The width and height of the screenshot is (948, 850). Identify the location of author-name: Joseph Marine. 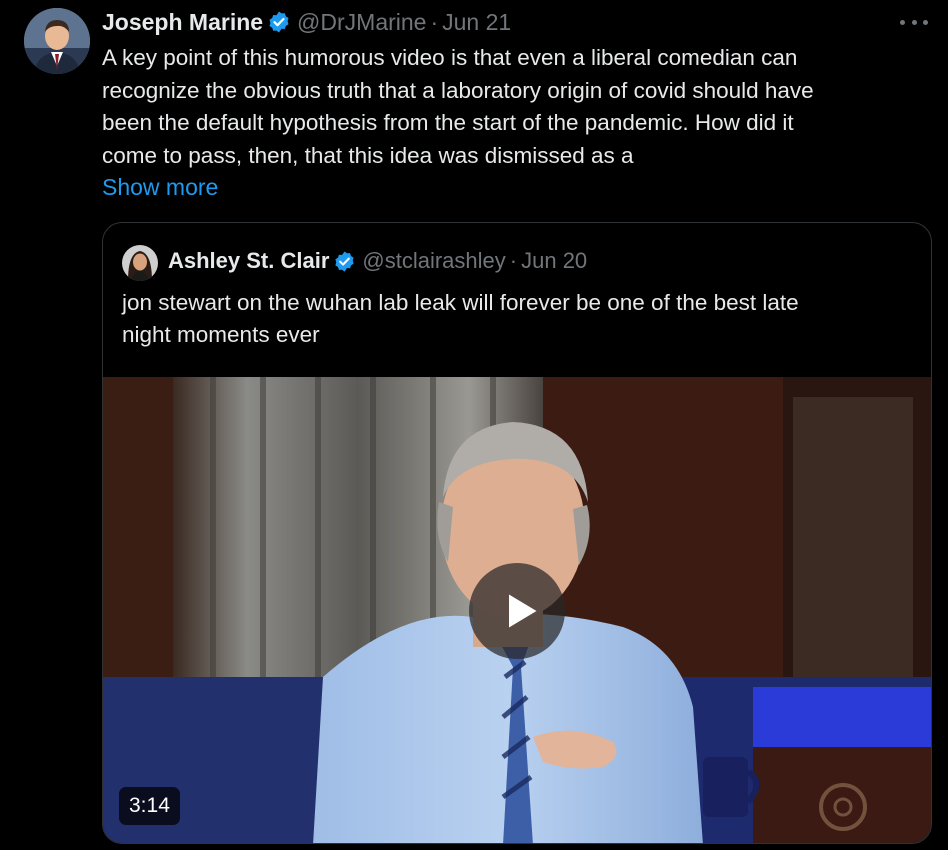
(182, 22).